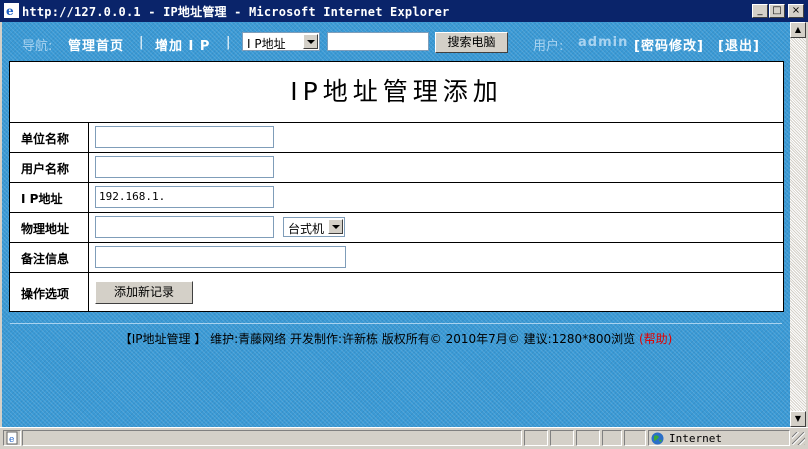 The image size is (808, 449). I want to click on action-label: 操作选项, so click(45, 294).